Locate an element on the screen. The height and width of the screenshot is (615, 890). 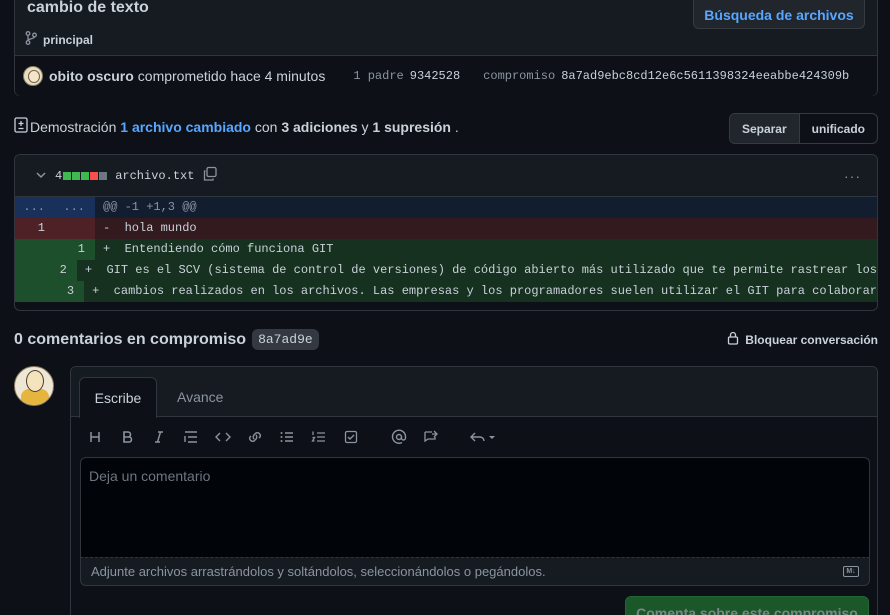
comments-heading: 0 comentarios en compromiso 8a7ad9e is located at coordinates (166, 339).